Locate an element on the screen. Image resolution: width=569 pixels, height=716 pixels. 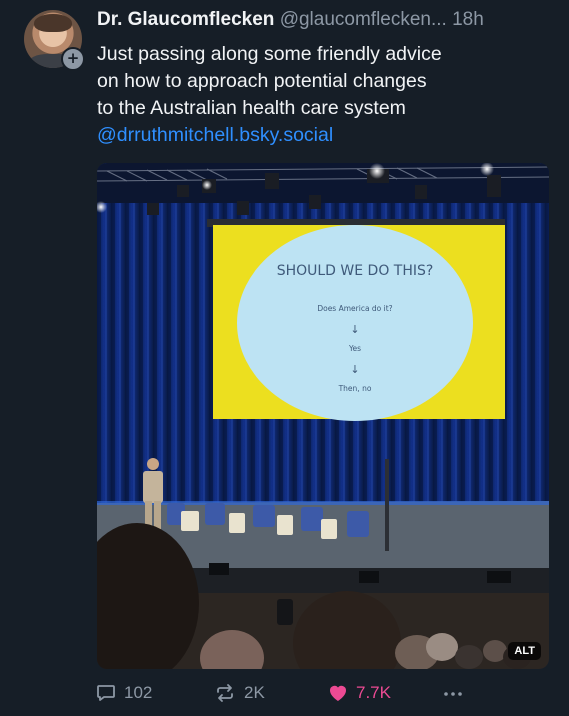
reply-bubble-icon is located at coordinates (106, 693).